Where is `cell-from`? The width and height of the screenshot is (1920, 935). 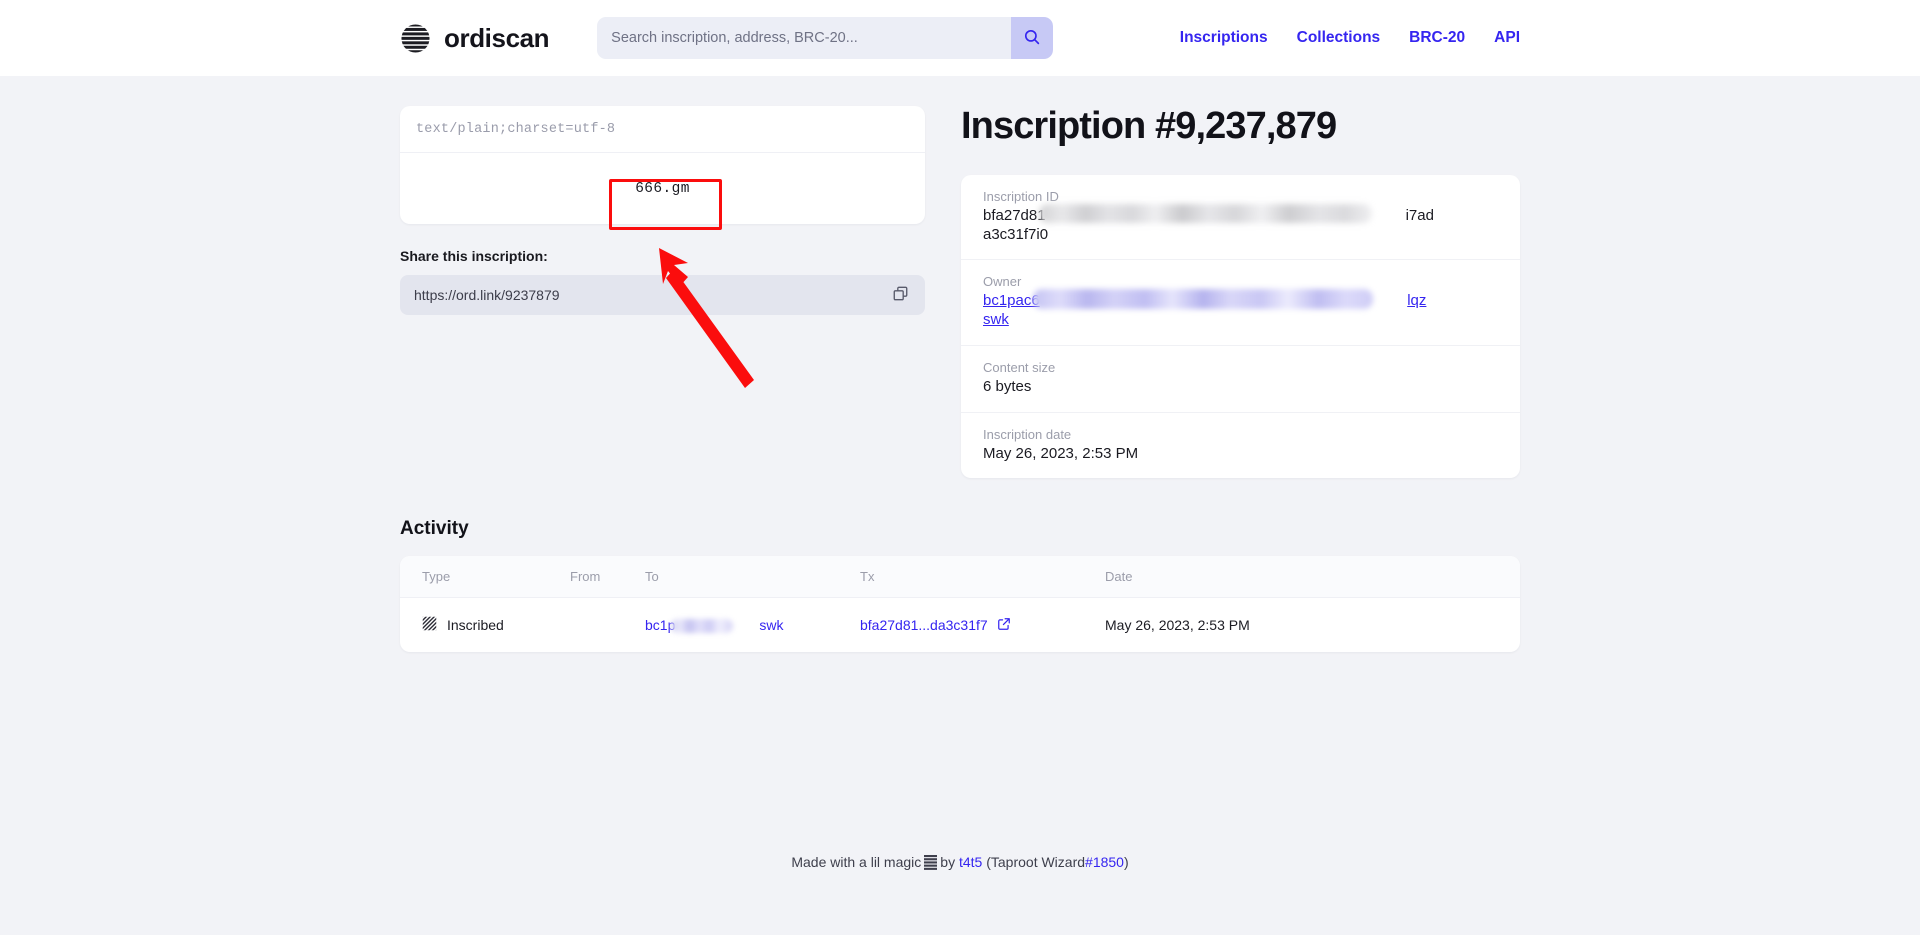 cell-from is located at coordinates (607, 625).